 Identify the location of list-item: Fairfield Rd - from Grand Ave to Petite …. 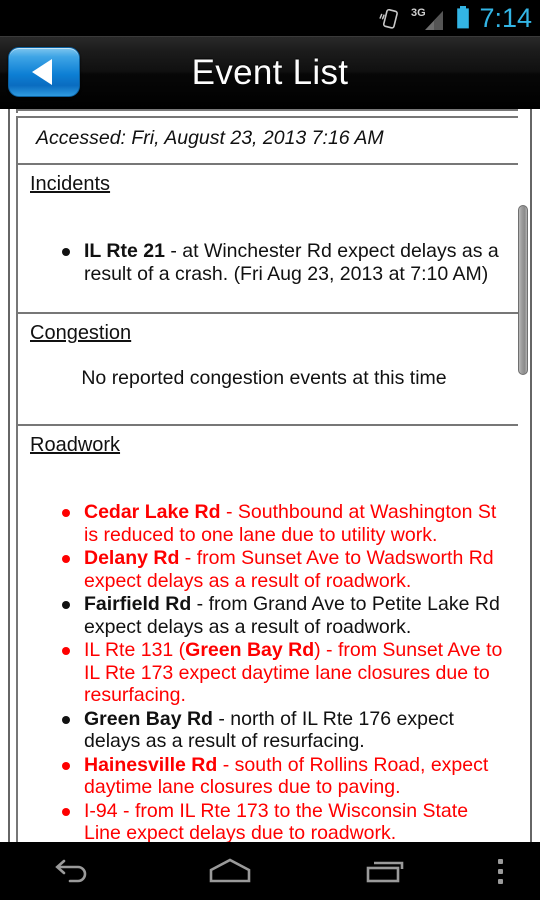
(286, 615).